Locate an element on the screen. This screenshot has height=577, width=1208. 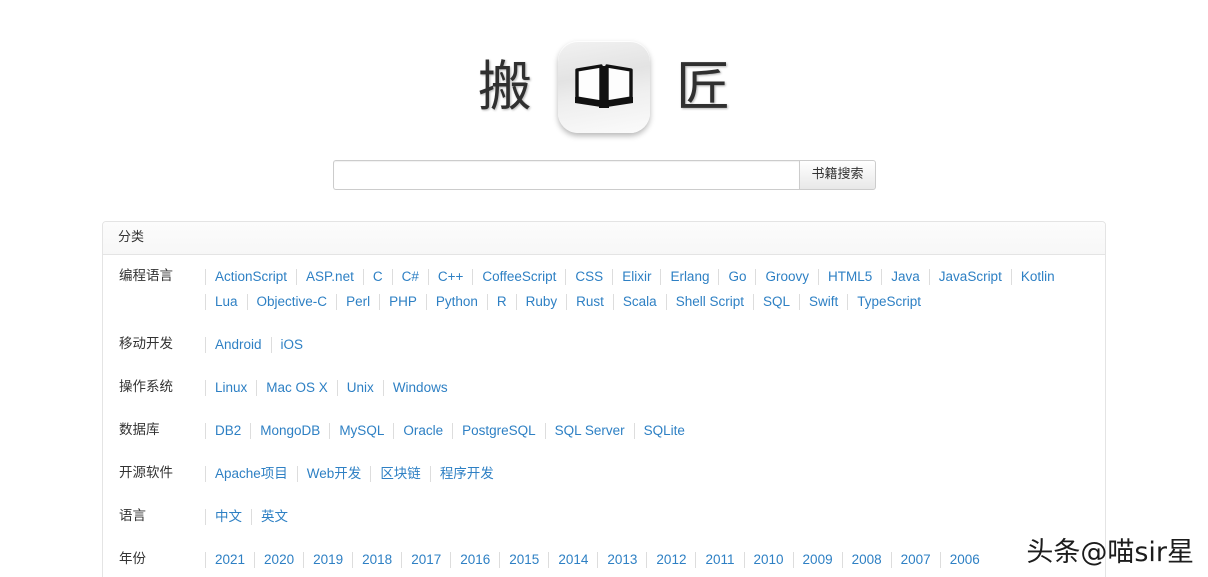
category-link-cell: SQL Server is located at coordinates (589, 430).